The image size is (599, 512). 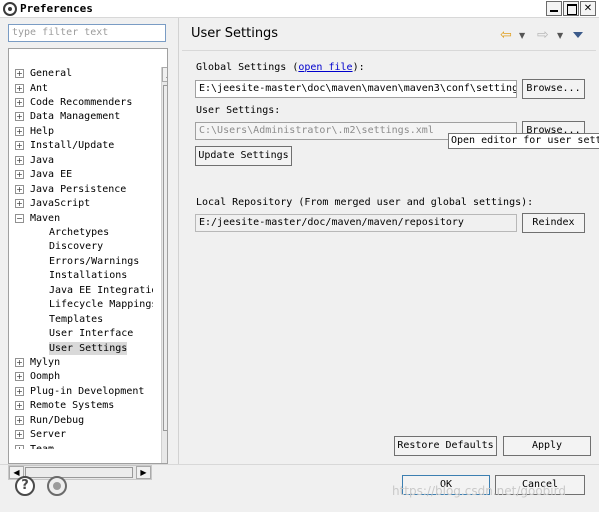 What do you see at coordinates (299, 9) in the screenshot?
I see `titlebar: Preferences ✕` at bounding box center [299, 9].